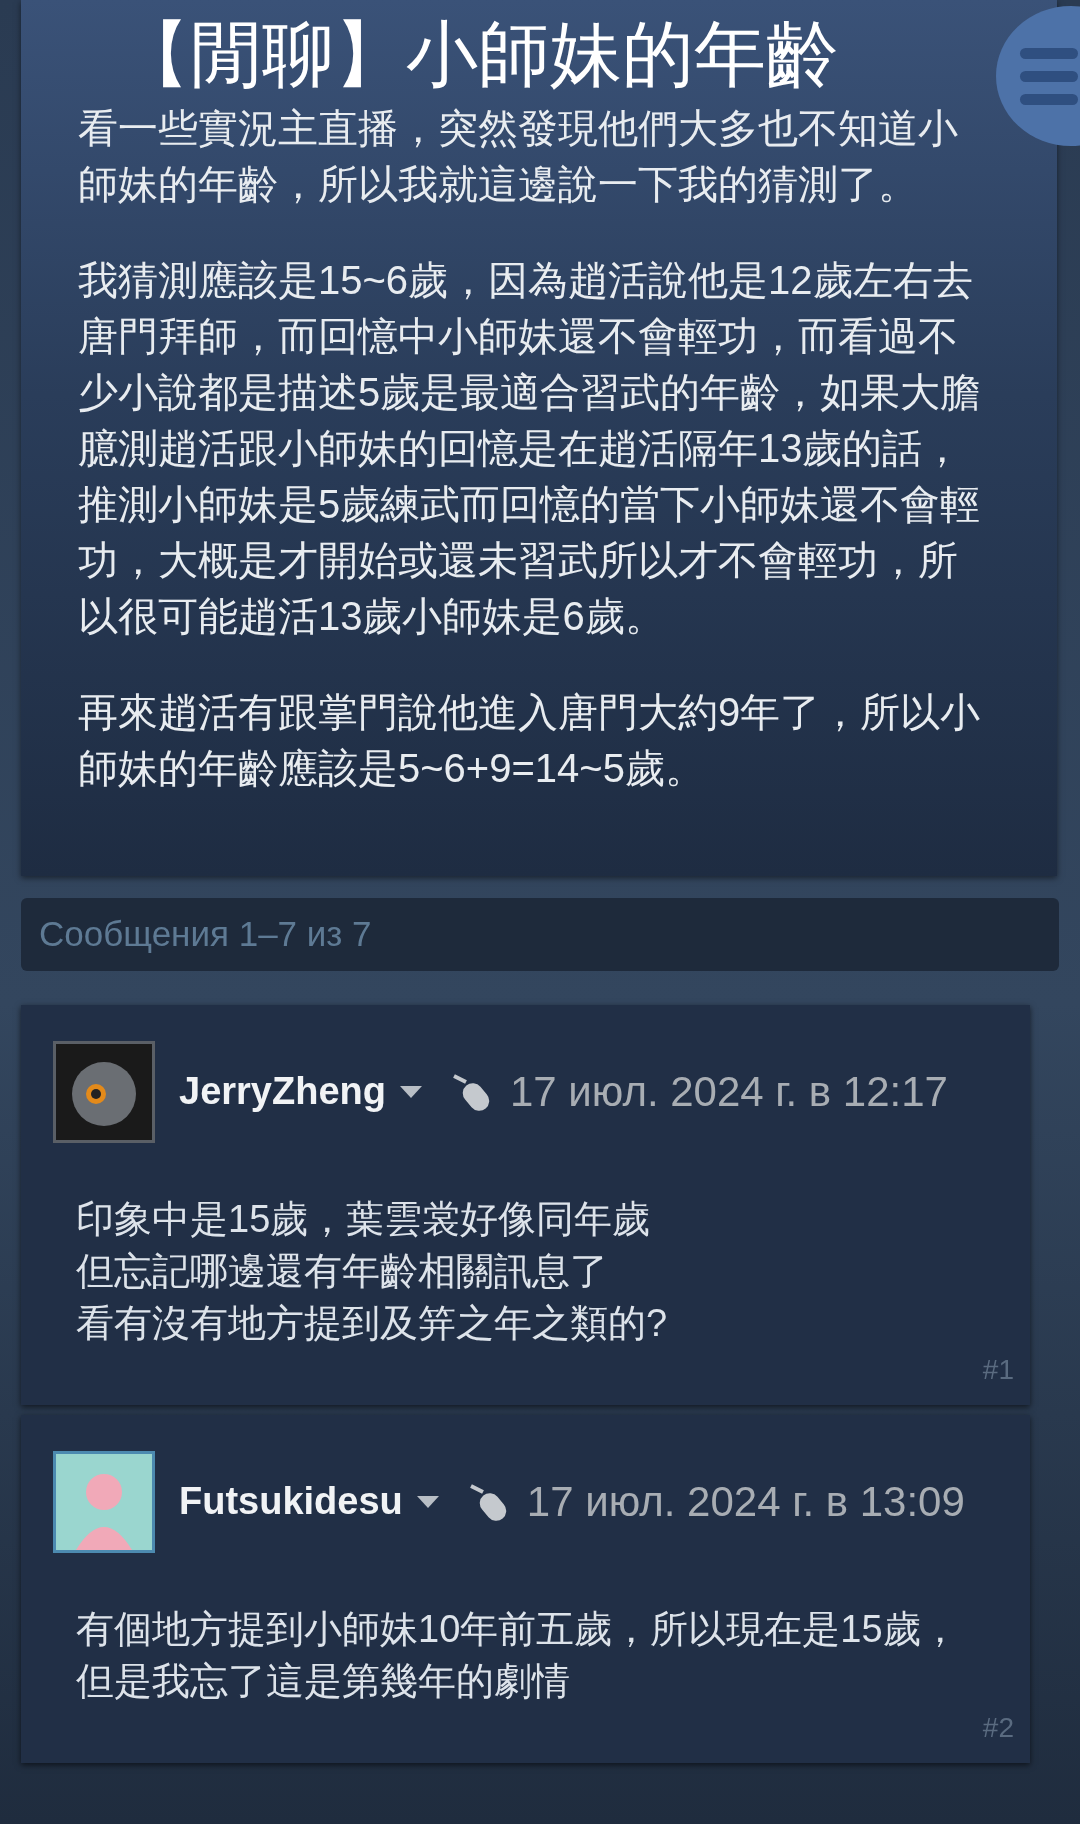 This screenshot has width=1080, height=1824. What do you see at coordinates (998, 1727) in the screenshot?
I see `post-number: #2` at bounding box center [998, 1727].